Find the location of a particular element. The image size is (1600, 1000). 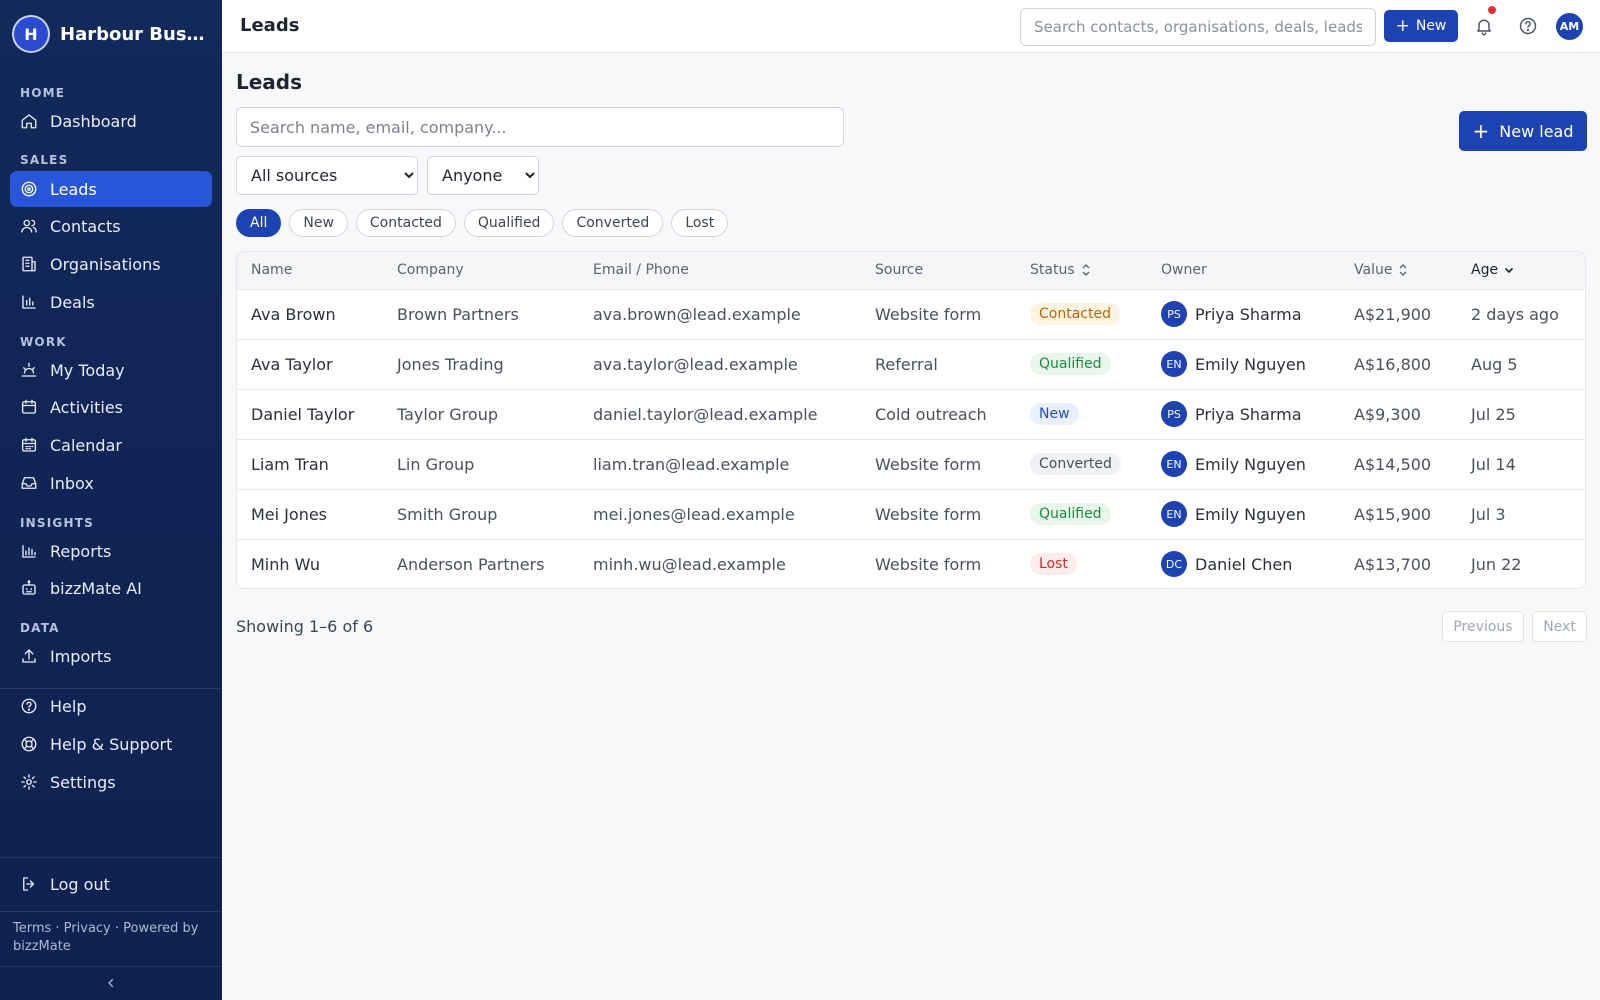

sidebar-item-settings: Settings is located at coordinates (111, 782).